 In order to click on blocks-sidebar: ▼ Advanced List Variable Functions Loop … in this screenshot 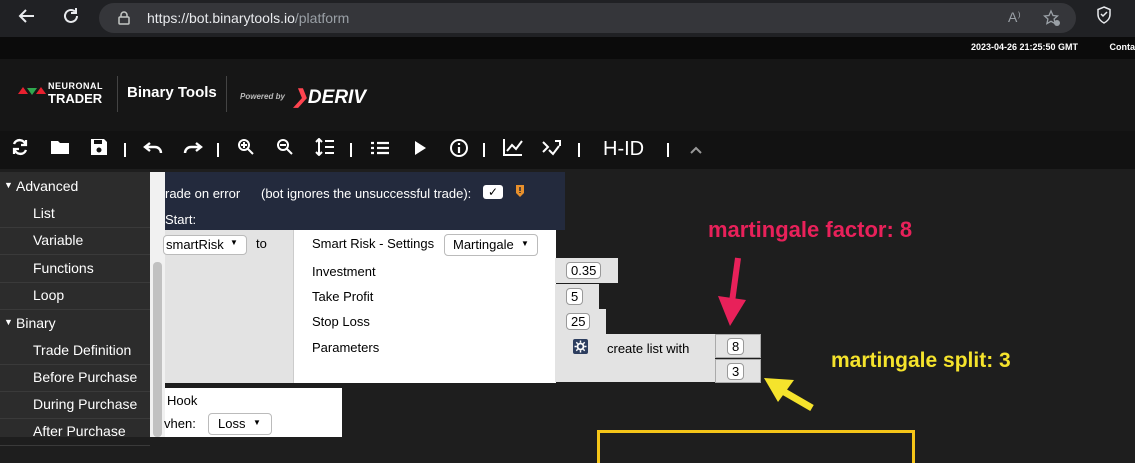, I will do `click(75, 304)`.